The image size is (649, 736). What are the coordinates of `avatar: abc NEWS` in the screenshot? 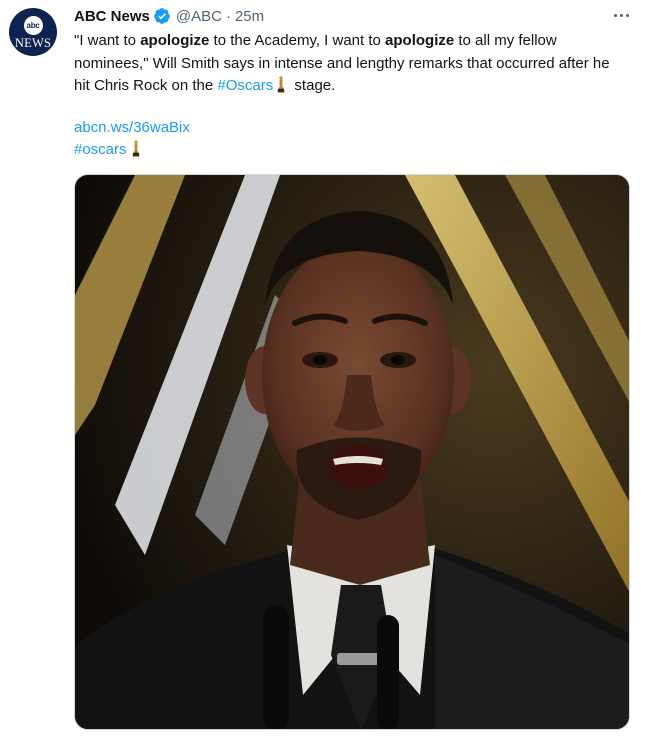 It's located at (33, 32).